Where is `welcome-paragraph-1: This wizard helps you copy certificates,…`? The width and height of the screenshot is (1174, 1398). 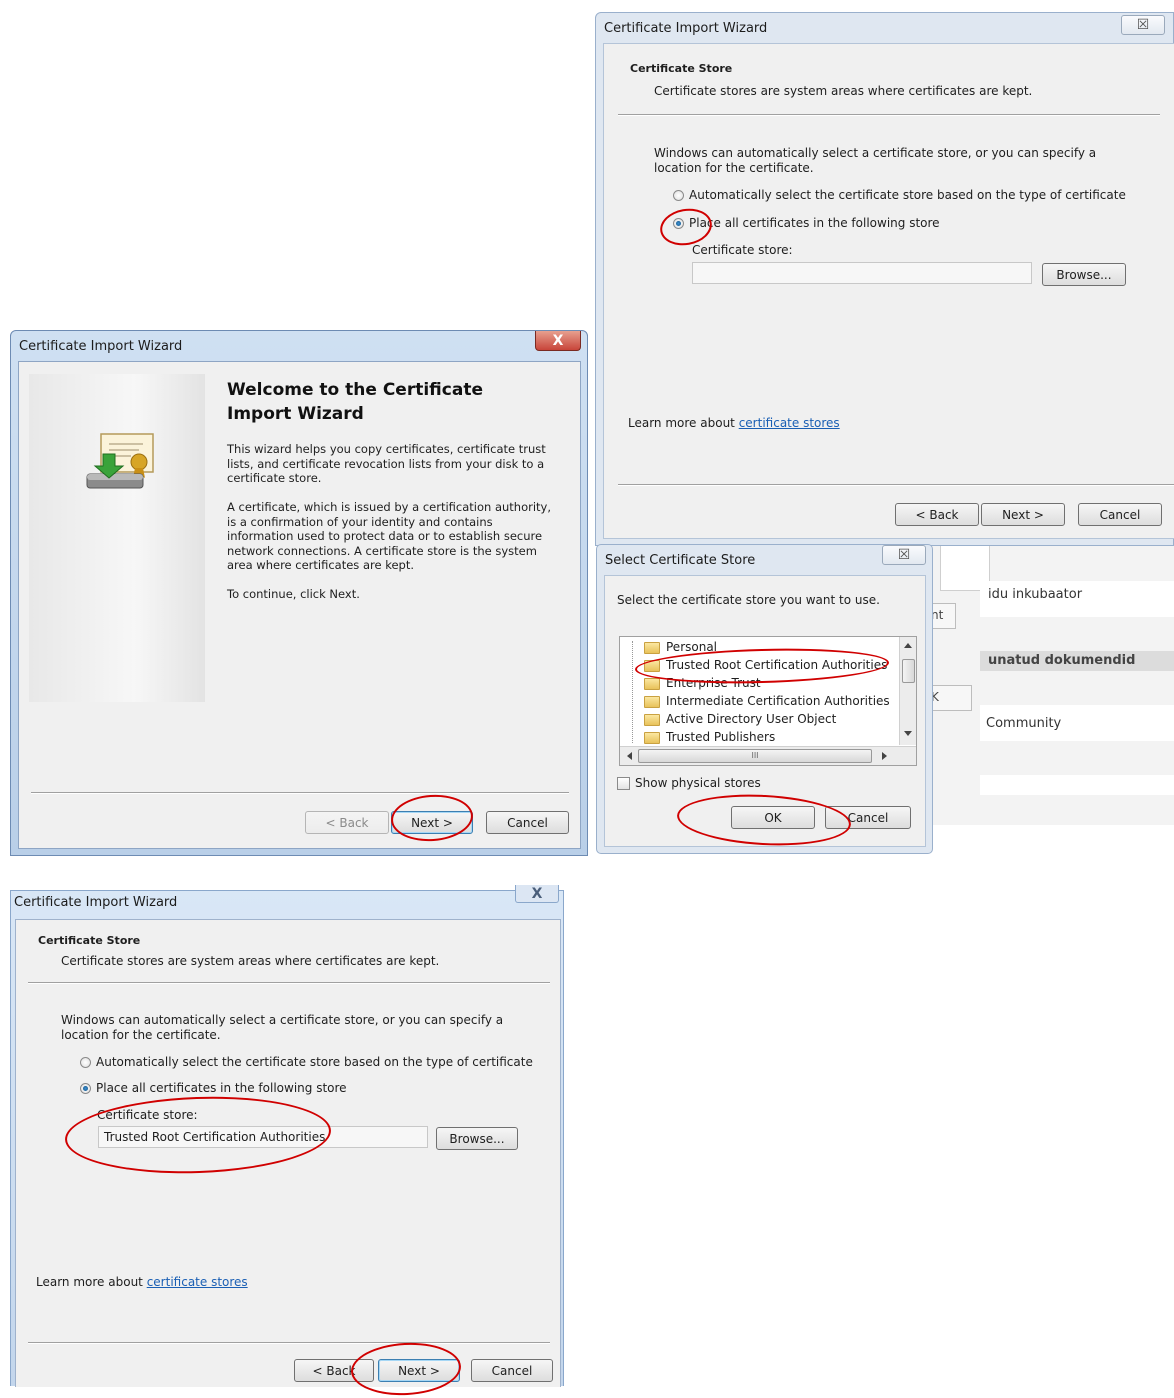
welcome-paragraph-1: This wizard helps you copy certificates,… is located at coordinates (386, 463).